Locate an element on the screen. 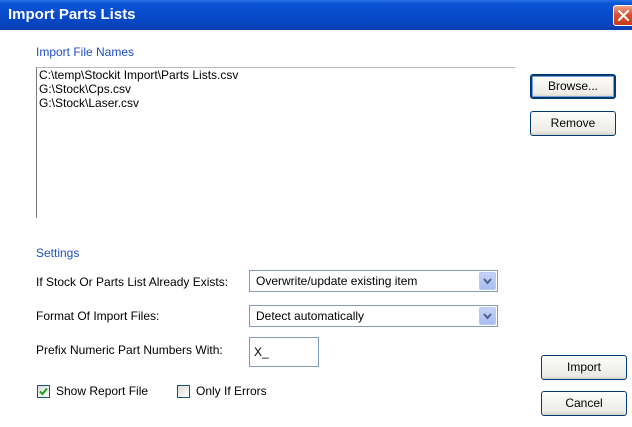  close-button is located at coordinates (622, 15).